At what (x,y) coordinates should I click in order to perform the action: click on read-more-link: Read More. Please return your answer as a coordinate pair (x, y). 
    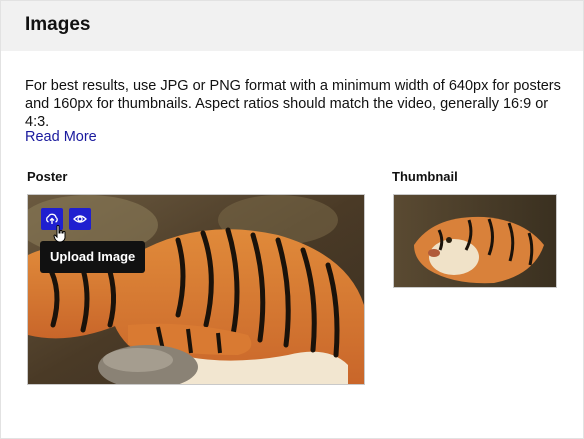
    Looking at the image, I should click on (61, 137).